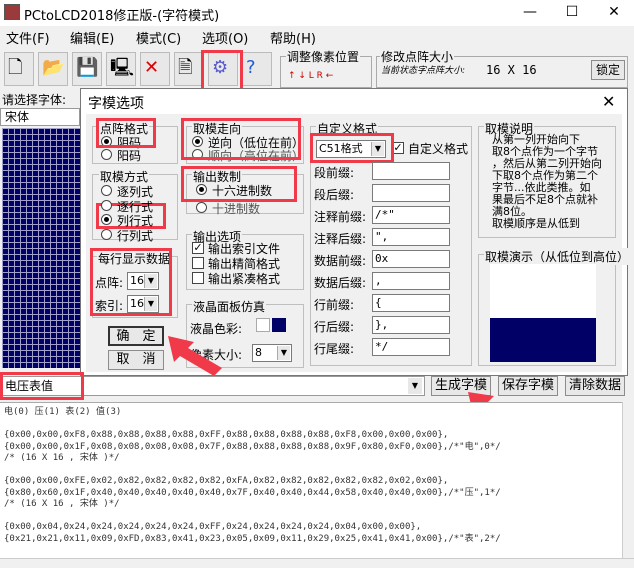 The image size is (634, 568). What do you see at coordinates (122, 16) in the screenshot?
I see `window-title: PCtoLCD2018修正版-(字符模式)` at bounding box center [122, 16].